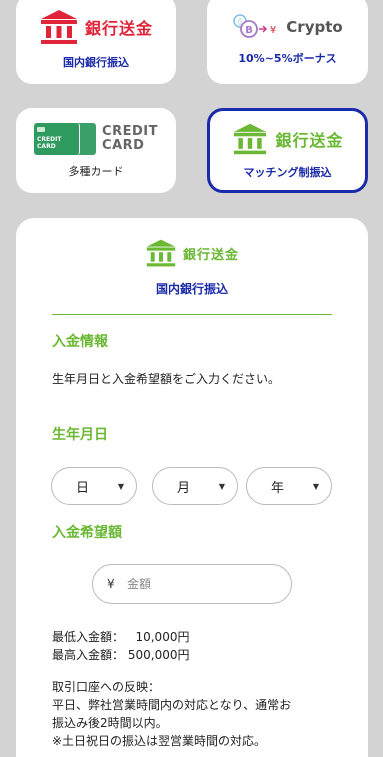 The width and height of the screenshot is (383, 757). What do you see at coordinates (130, 131) in the screenshot?
I see `logo-line-1: CREDIT` at bounding box center [130, 131].